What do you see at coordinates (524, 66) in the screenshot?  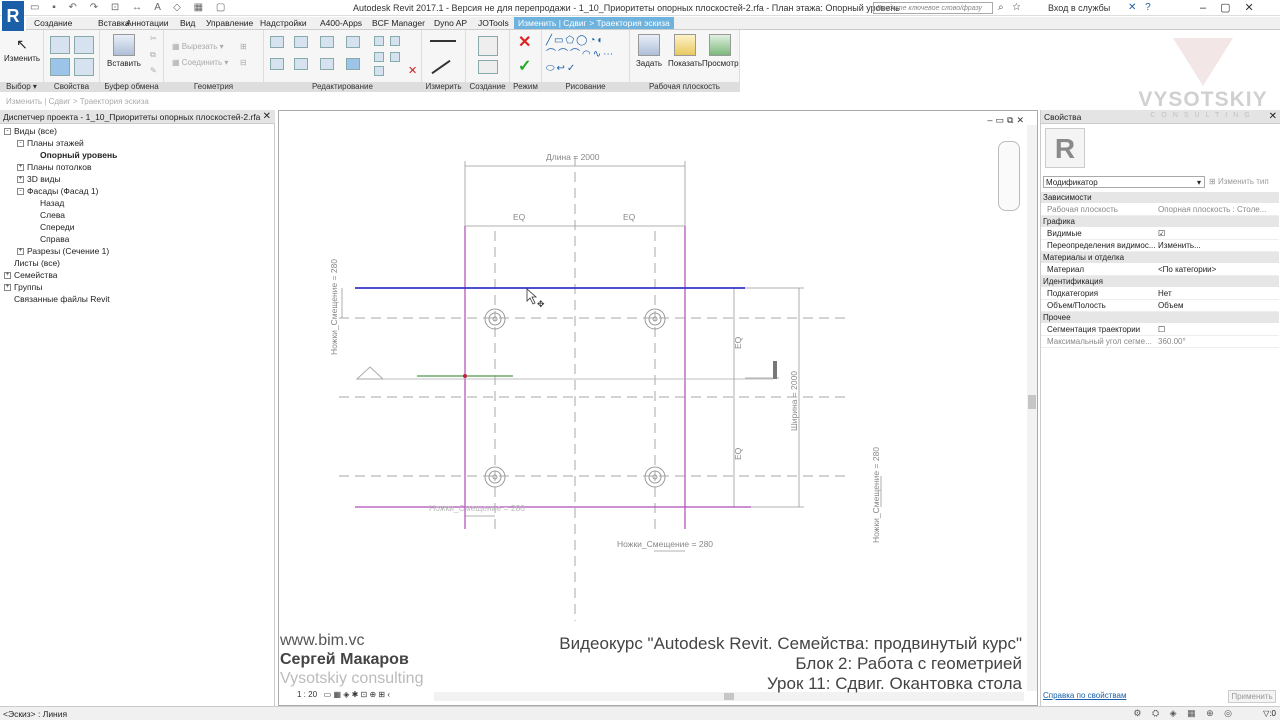 I see `finish-edit-icon: ✓` at bounding box center [524, 66].